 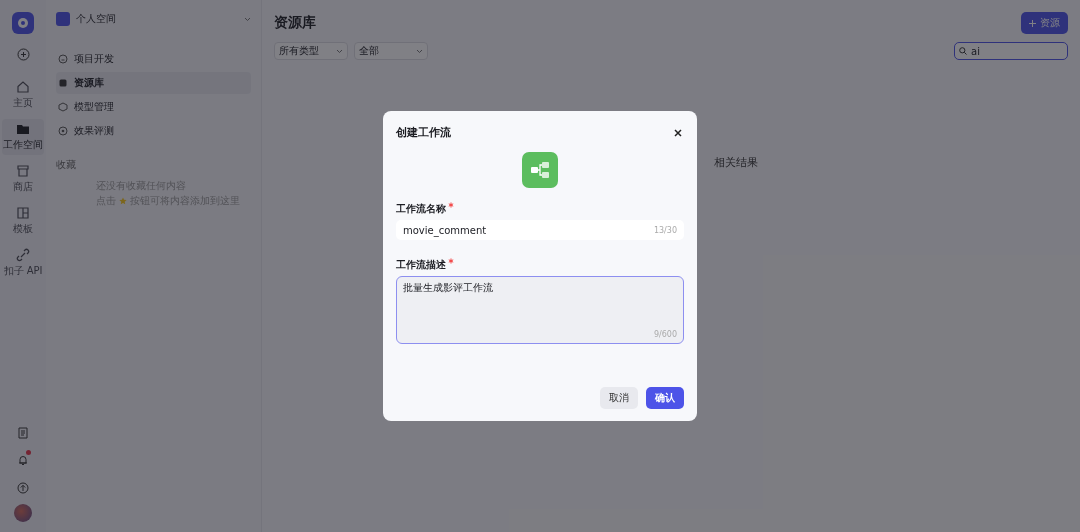 I want to click on section-title: 收藏, so click(x=66, y=165).